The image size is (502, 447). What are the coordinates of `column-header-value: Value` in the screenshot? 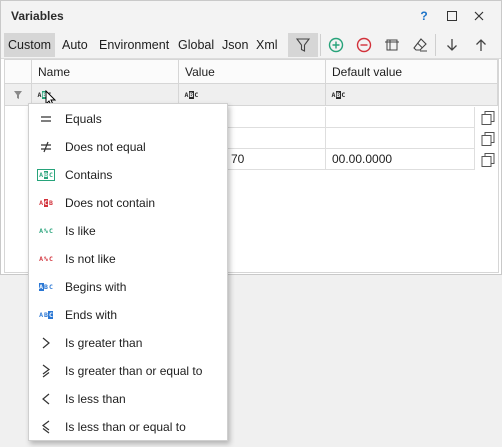 It's located at (252, 72).